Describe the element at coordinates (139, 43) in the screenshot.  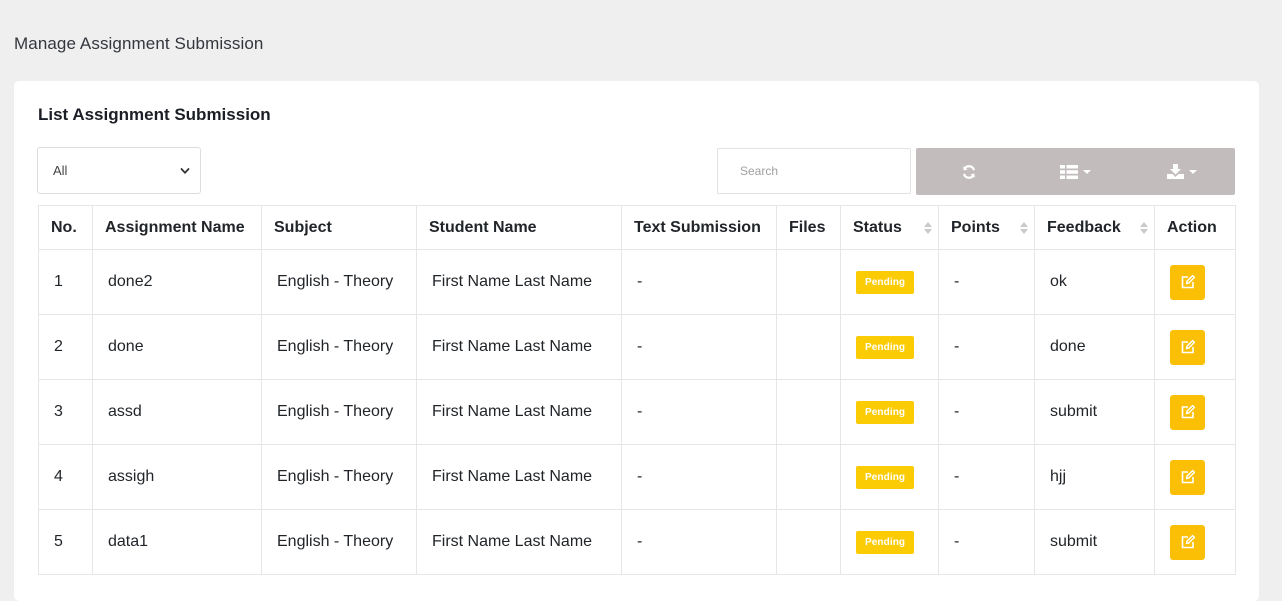
I see `page-title: Manage Assignment Submission` at that location.